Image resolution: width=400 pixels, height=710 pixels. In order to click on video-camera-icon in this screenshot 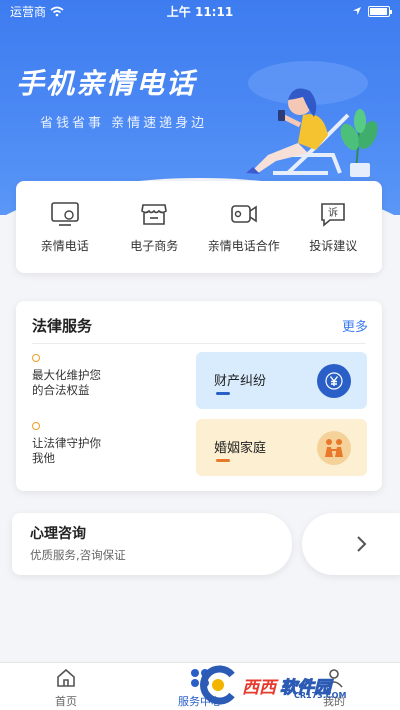, I will do `click(243, 213)`.